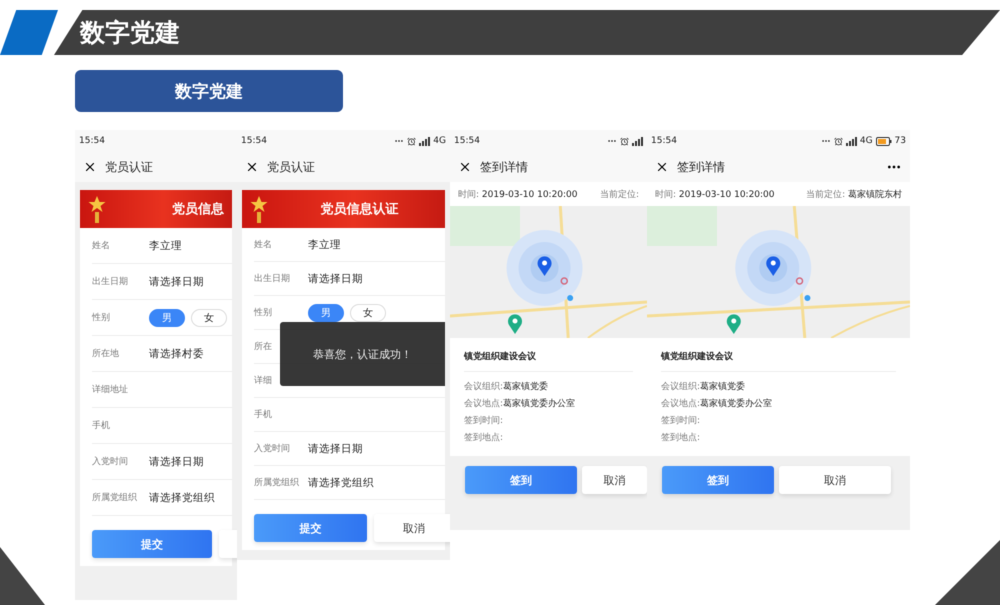 The image size is (1000, 605). I want to click on battery-level: 73, so click(900, 141).